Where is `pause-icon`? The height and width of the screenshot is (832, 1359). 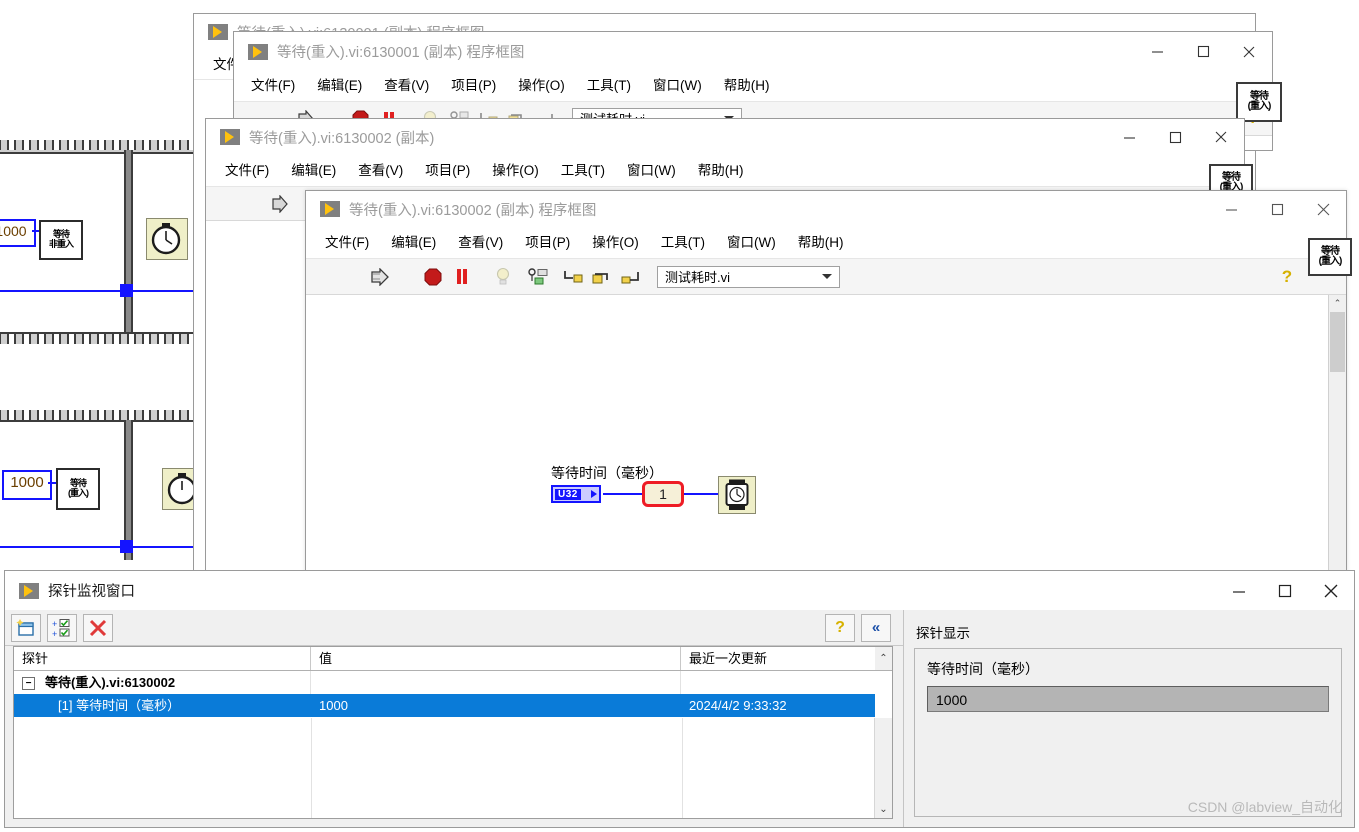
pause-icon is located at coordinates (462, 277).